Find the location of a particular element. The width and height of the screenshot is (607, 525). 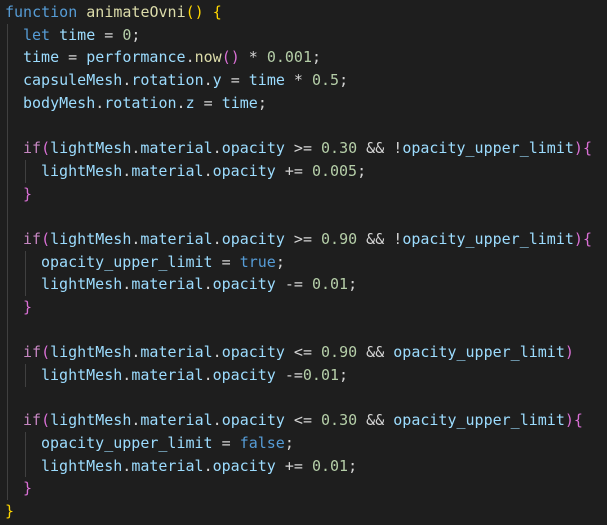

code-token: && is located at coordinates (375, 420).